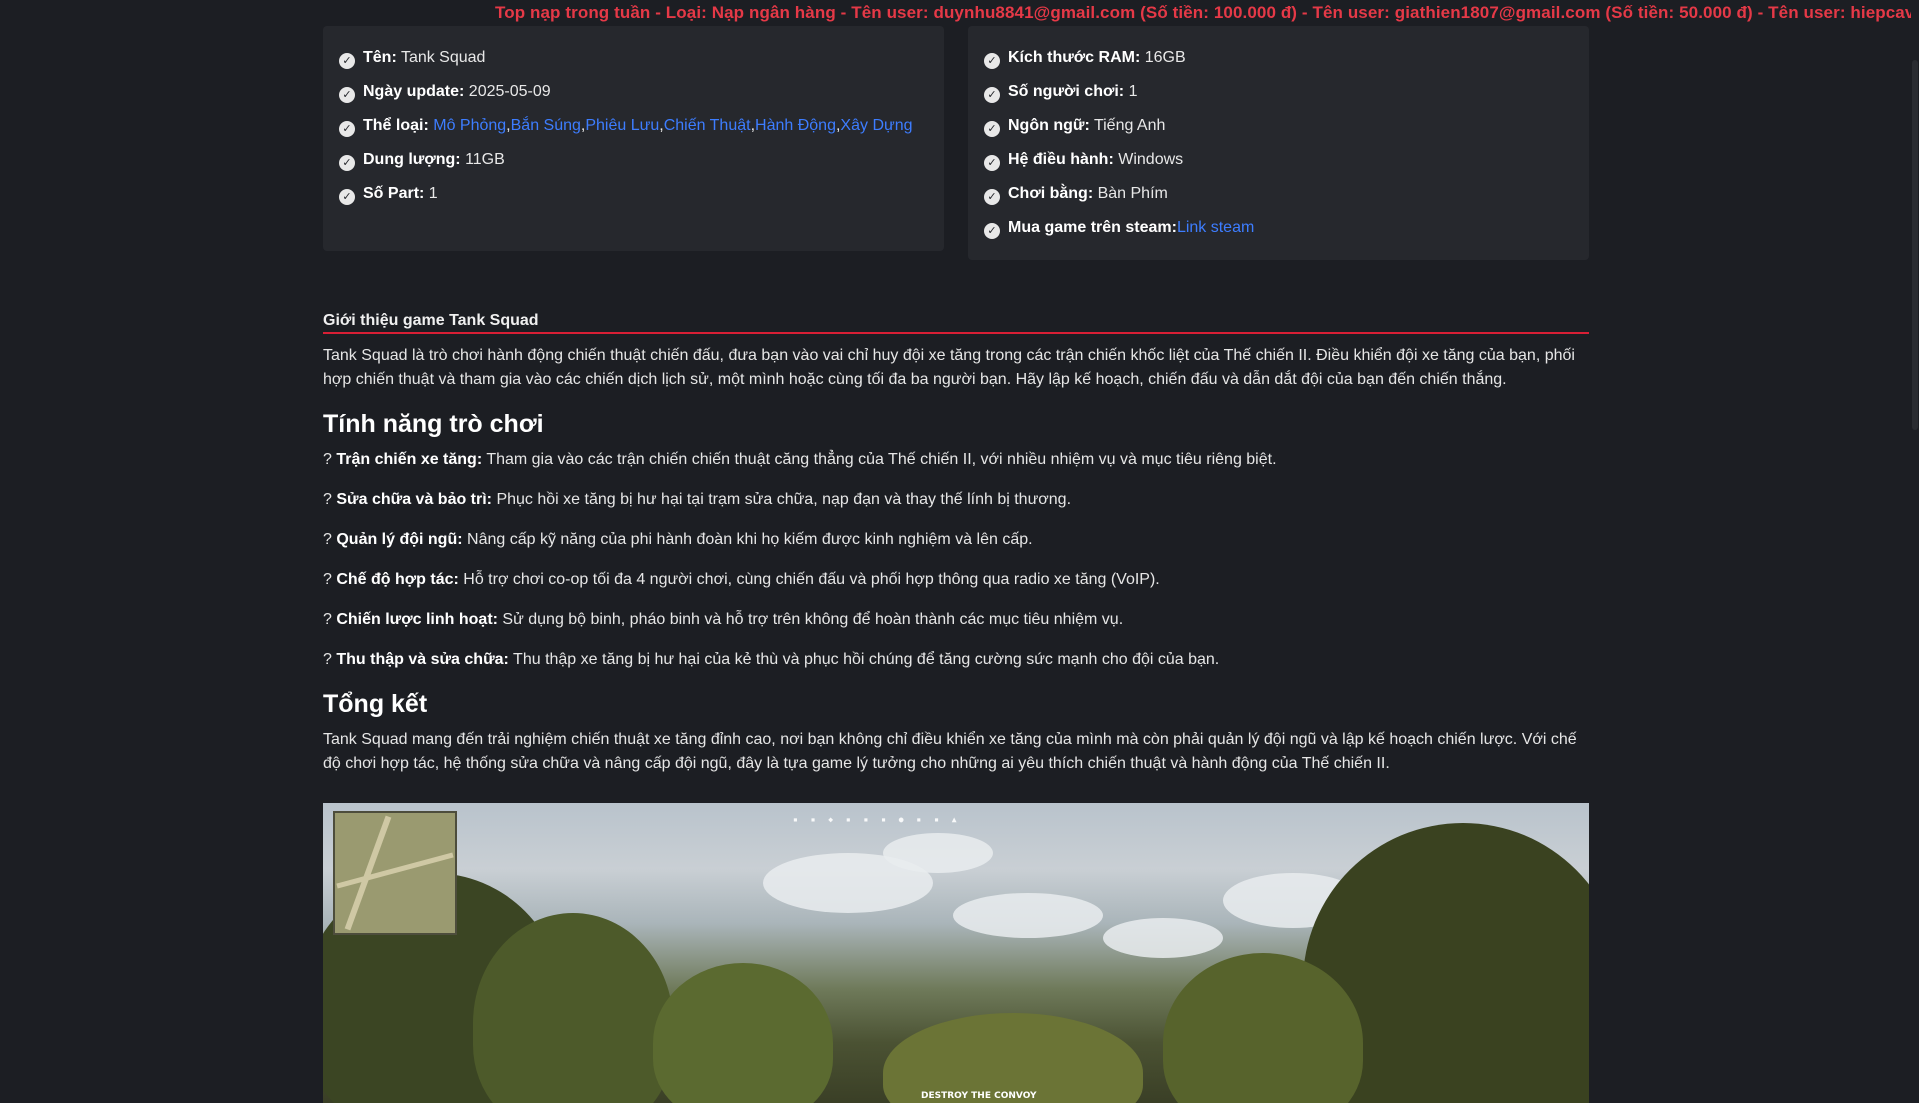 This screenshot has width=1919, height=1103. Describe the element at coordinates (409, 459) in the screenshot. I see `feature-title: Trận chiến xe tăng:` at that location.